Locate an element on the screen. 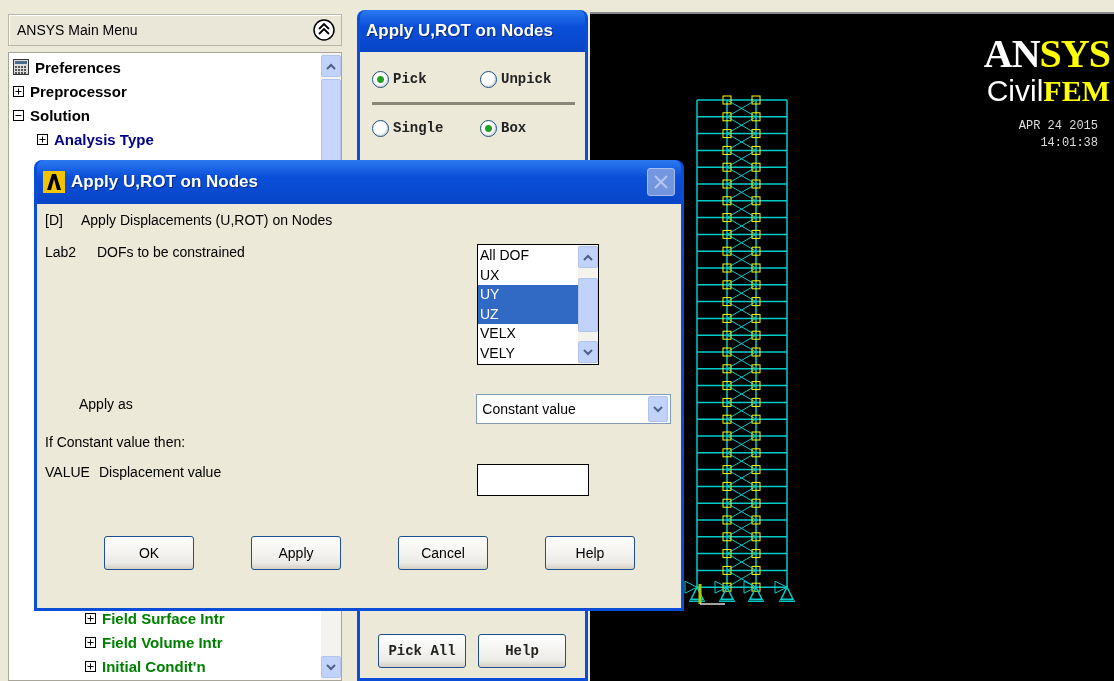  menu-item: Analysis Type is located at coordinates (104, 139).